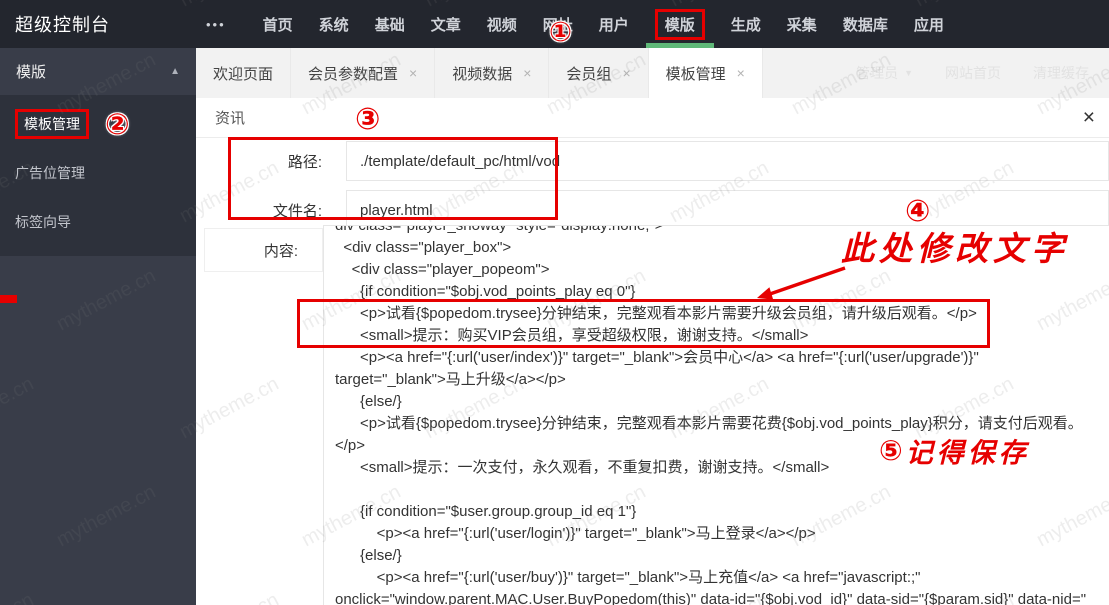  Describe the element at coordinates (929, 24) in the screenshot. I see `nav-item-app: 应用` at that location.